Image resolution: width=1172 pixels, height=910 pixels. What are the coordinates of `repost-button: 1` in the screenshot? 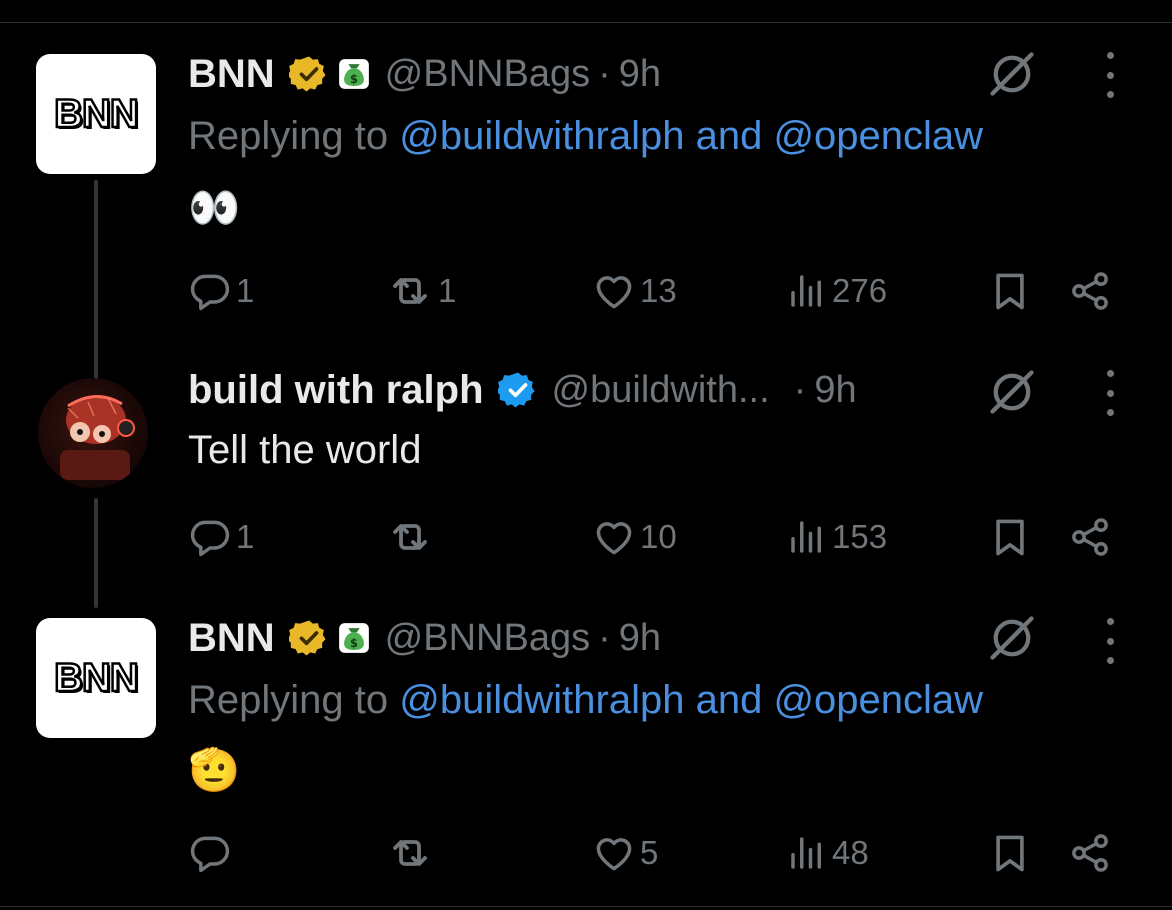 It's located at (421, 291).